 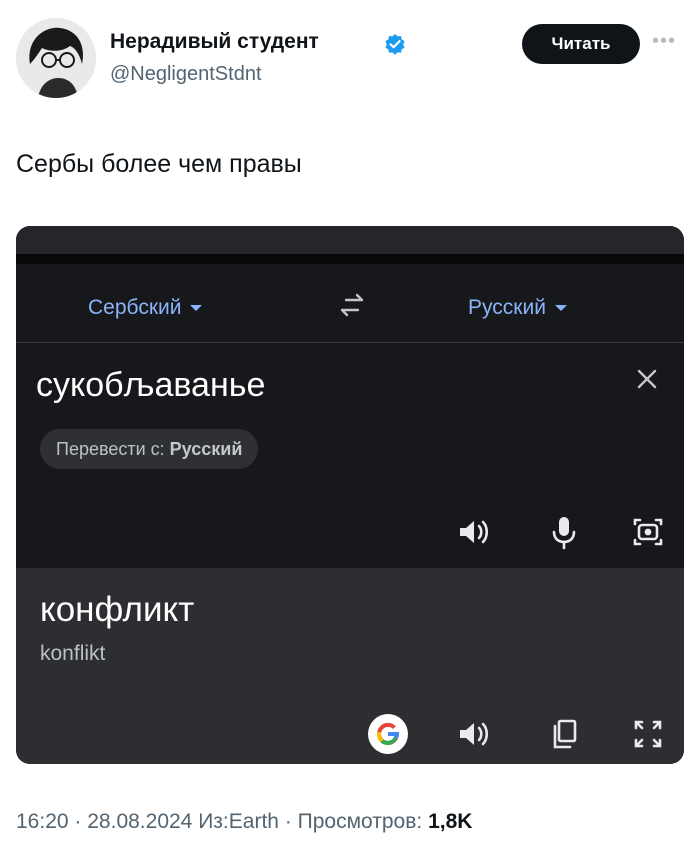 What do you see at coordinates (564, 532) in the screenshot?
I see `microphone-icon` at bounding box center [564, 532].